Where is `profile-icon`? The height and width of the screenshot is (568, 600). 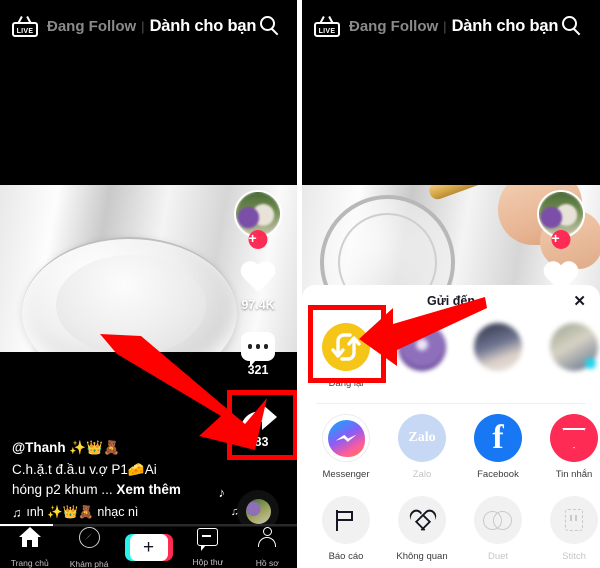
profile-icon is located at coordinates (267, 537).